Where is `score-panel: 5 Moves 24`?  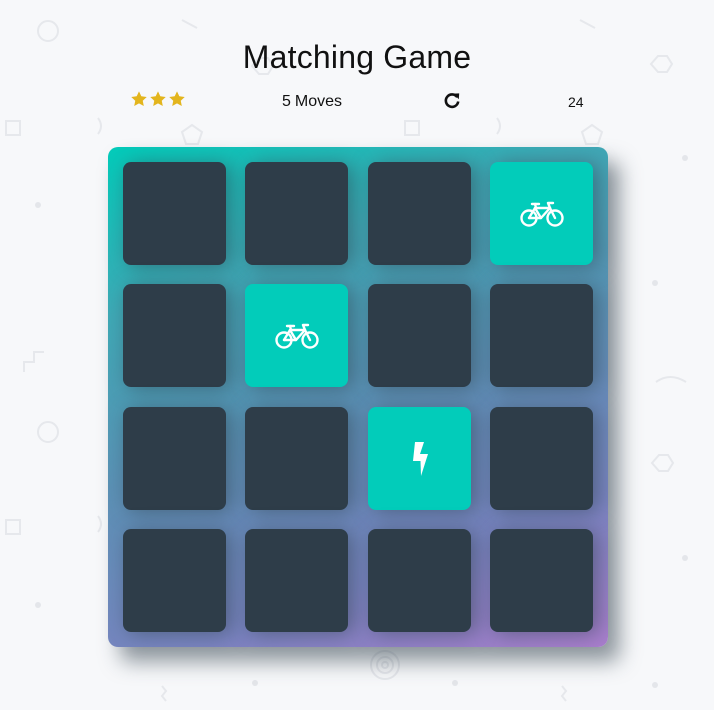
score-panel: 5 Moves 24 is located at coordinates (360, 102).